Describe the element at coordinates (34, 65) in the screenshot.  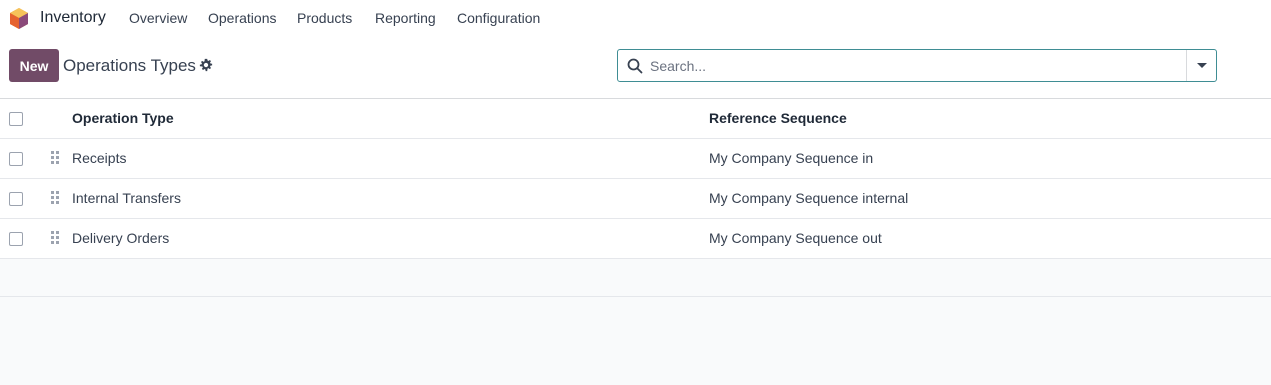
I see `new-button: New` at that location.